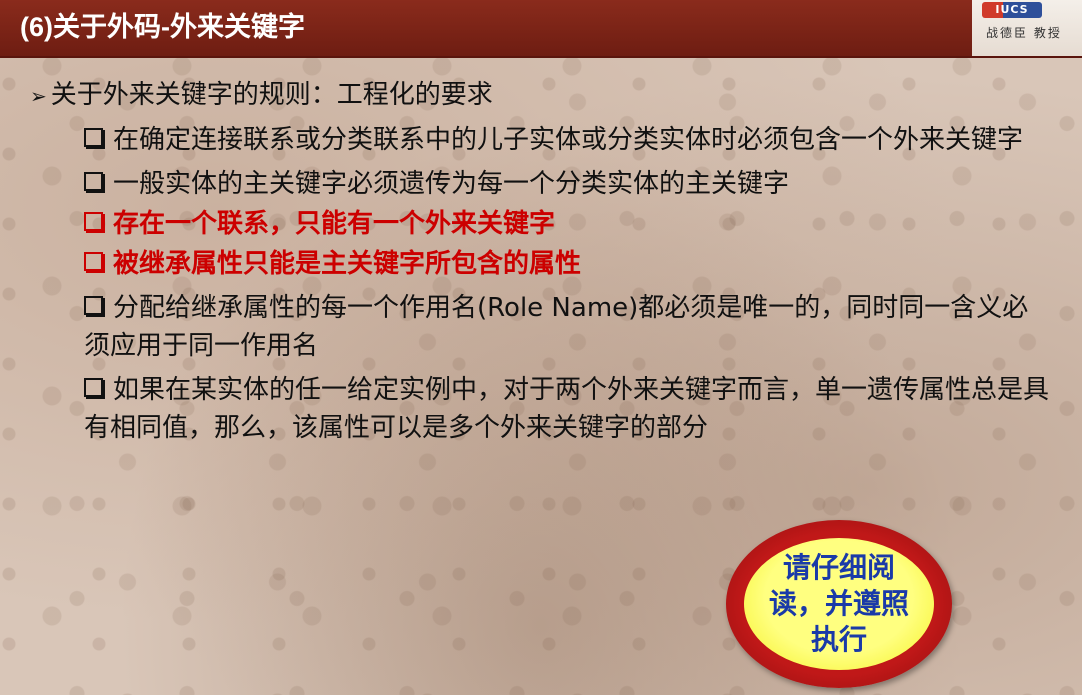 Image resolution: width=1082 pixels, height=695 pixels. What do you see at coordinates (347, 264) in the screenshot?
I see `list-item-text: 被继承属性只能是主关键字所包含的属性` at bounding box center [347, 264].